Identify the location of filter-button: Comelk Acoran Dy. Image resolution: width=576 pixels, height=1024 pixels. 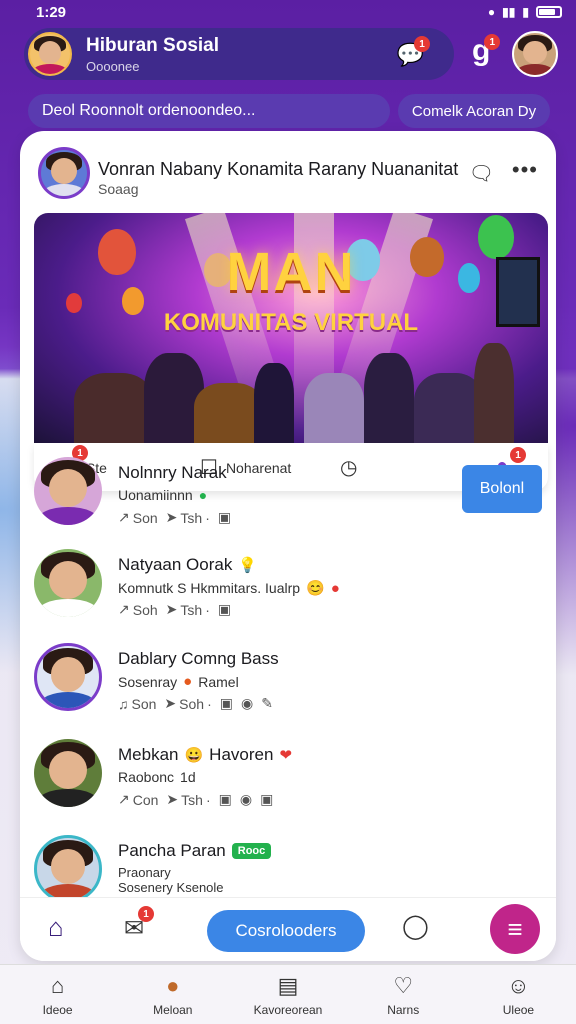
(474, 111).